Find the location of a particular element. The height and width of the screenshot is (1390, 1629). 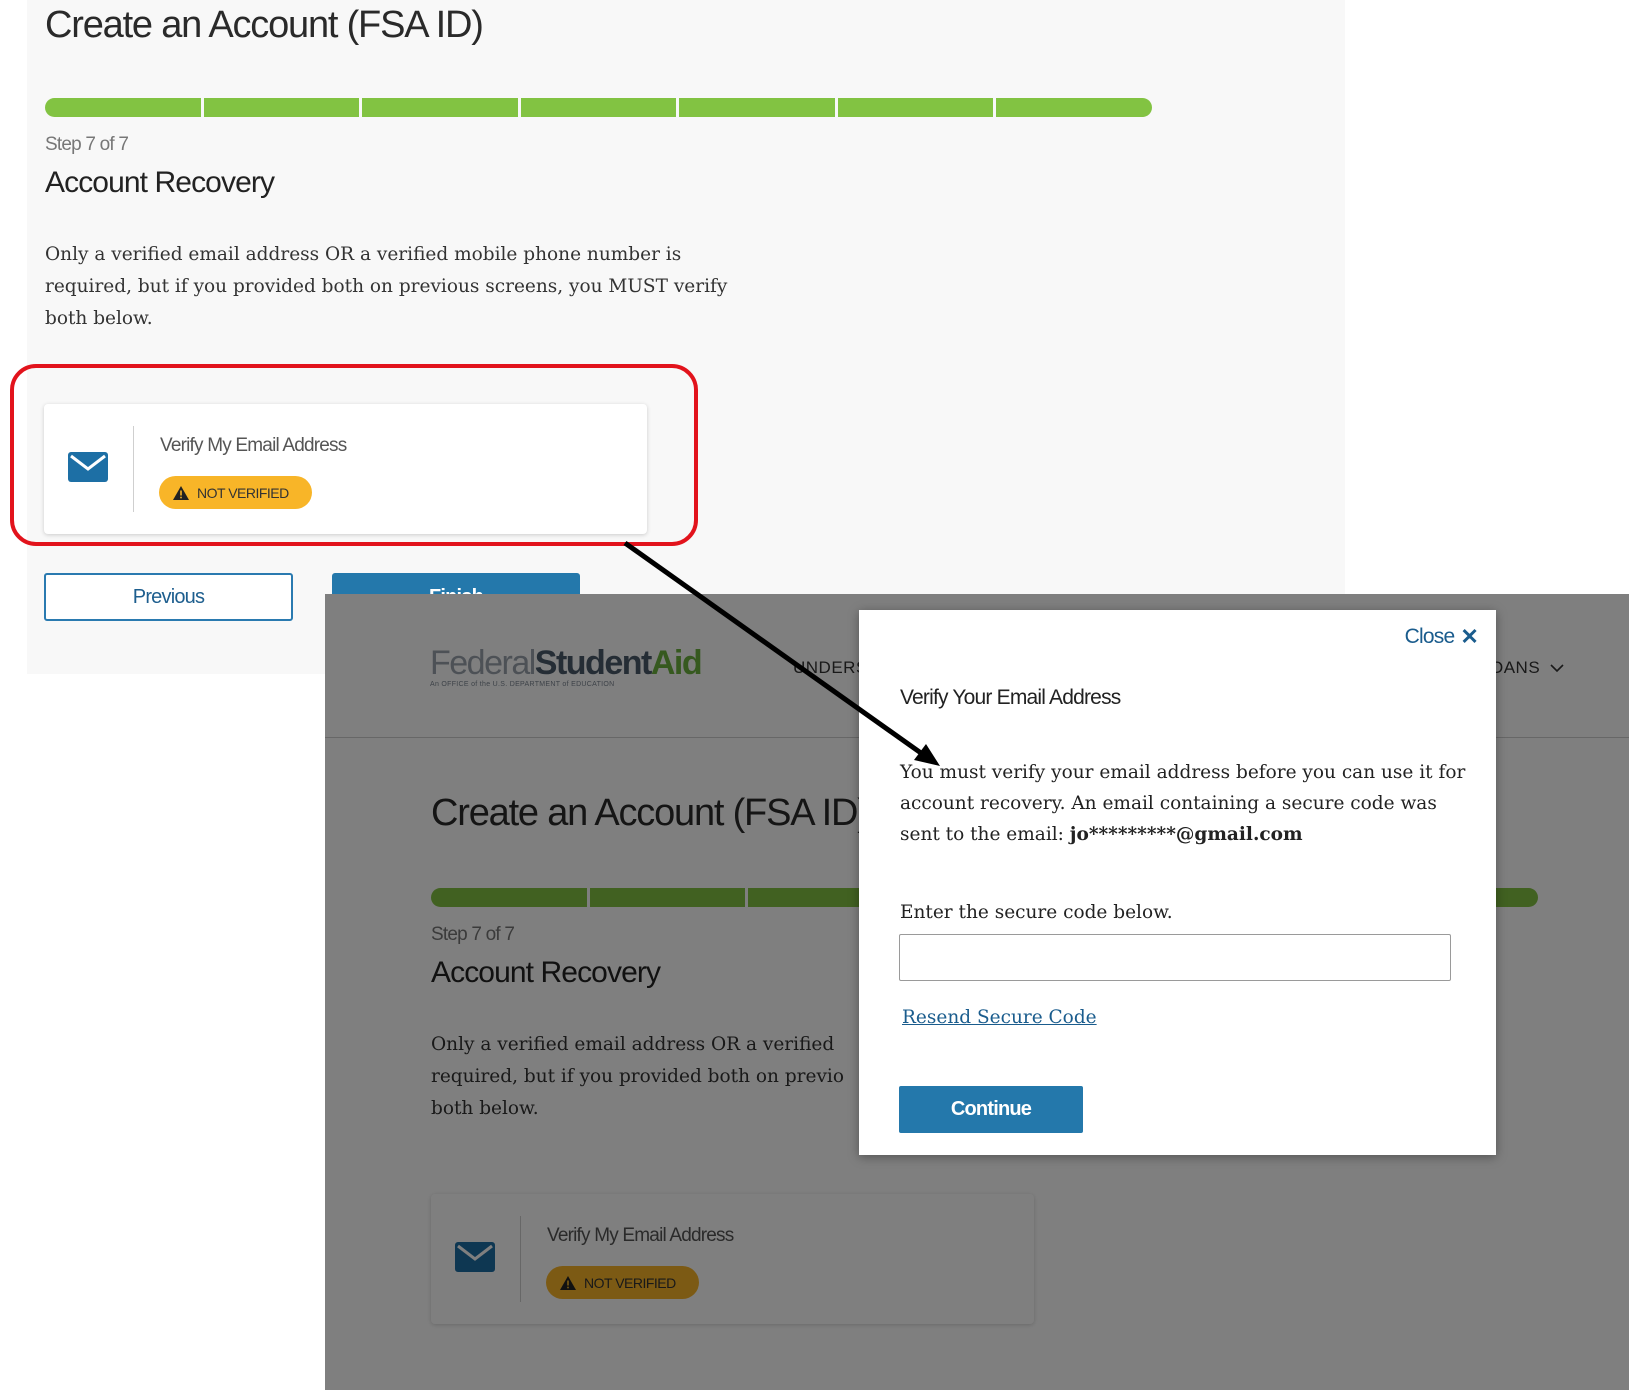

secure-code-input is located at coordinates (1175, 957).